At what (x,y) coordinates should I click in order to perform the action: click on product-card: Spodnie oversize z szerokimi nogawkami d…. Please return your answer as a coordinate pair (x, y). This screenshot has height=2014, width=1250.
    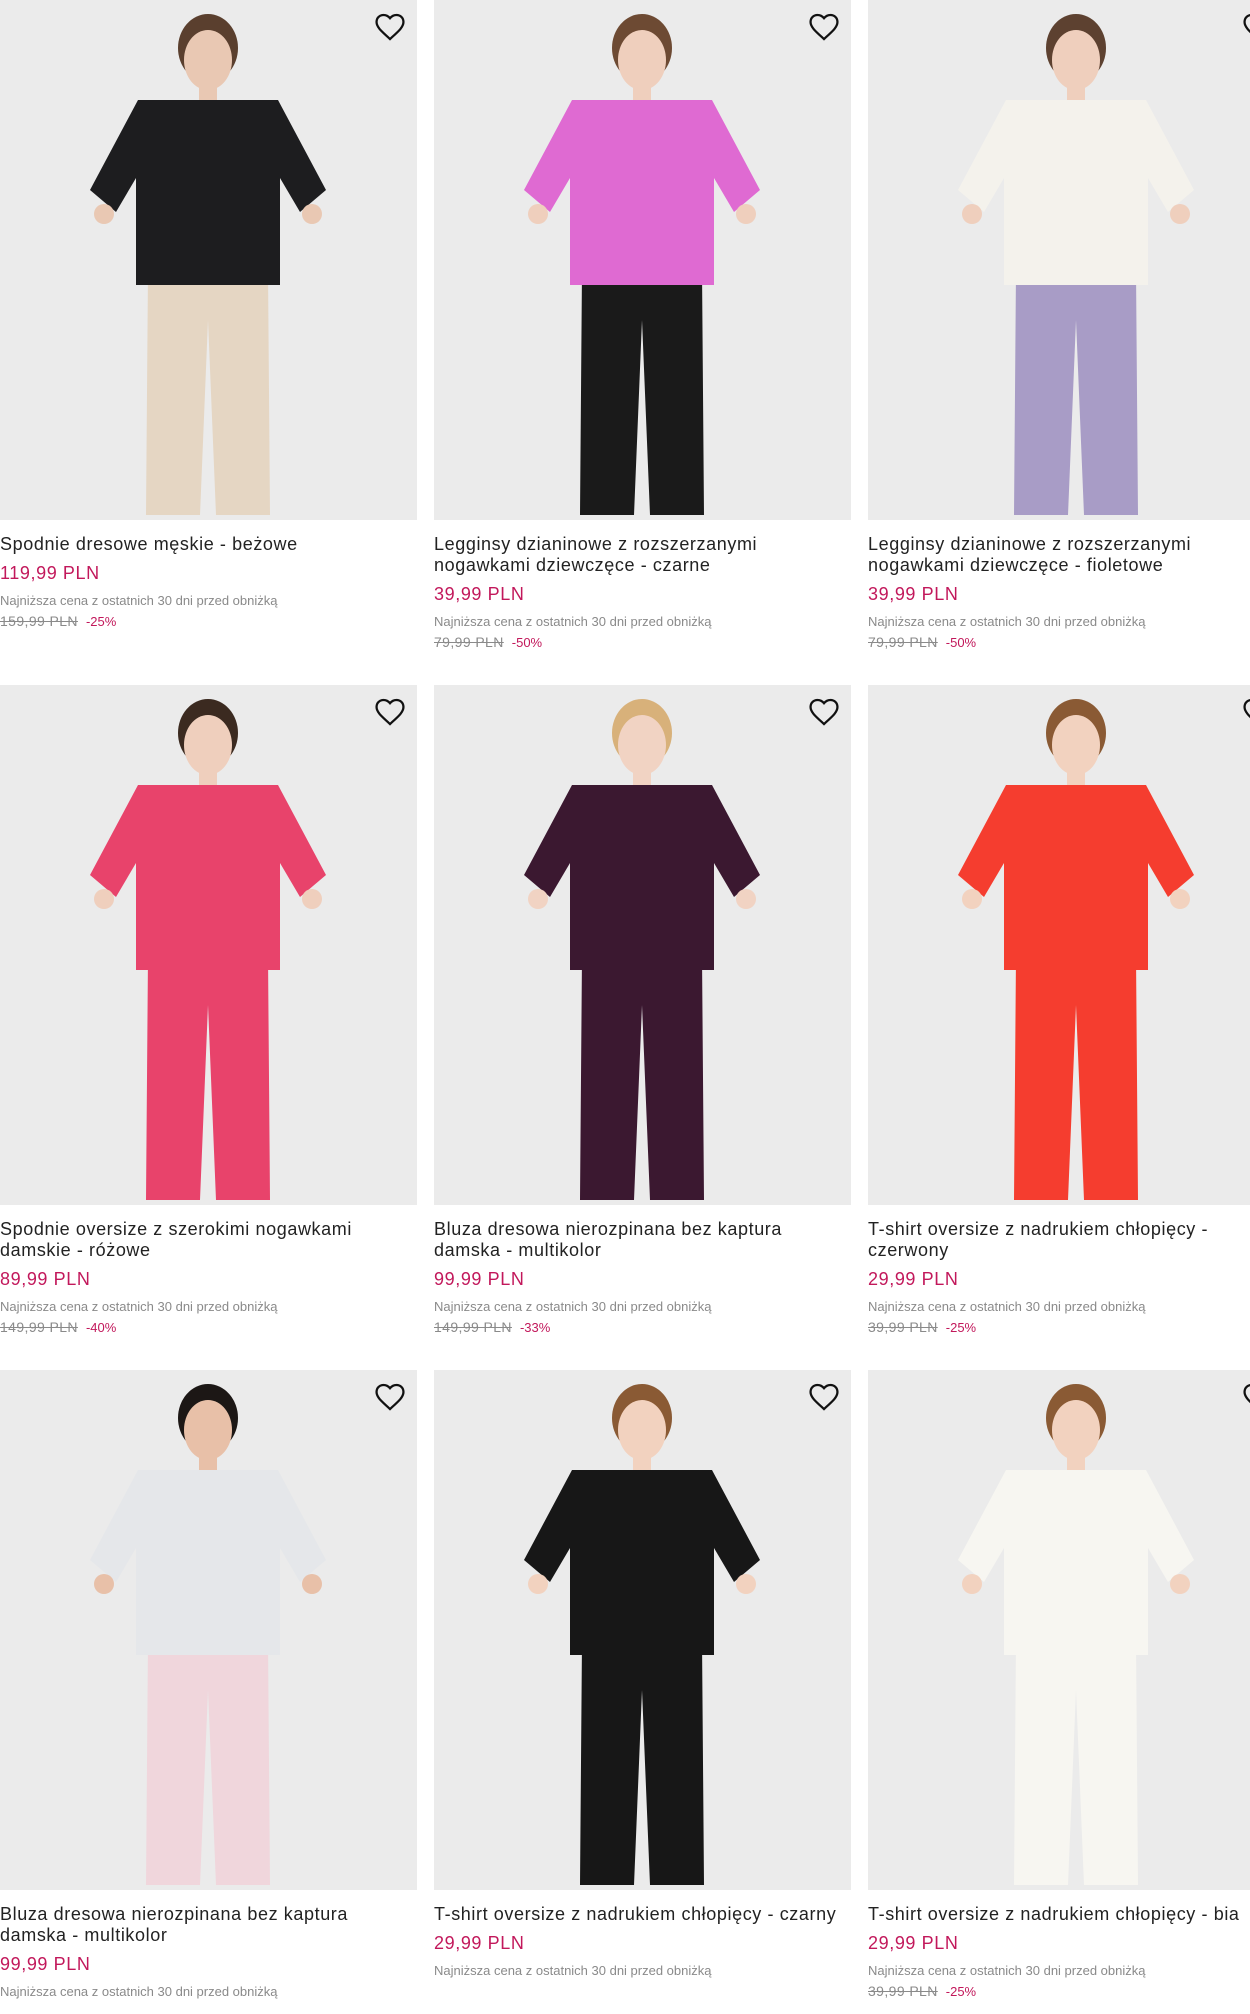
    Looking at the image, I should click on (208, 1010).